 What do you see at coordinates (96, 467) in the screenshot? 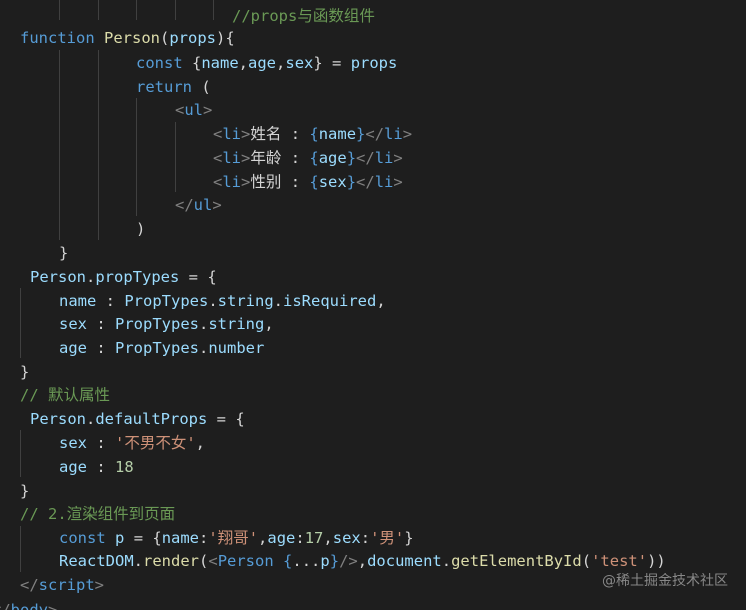
I see `code-line: age : 18` at bounding box center [96, 467].